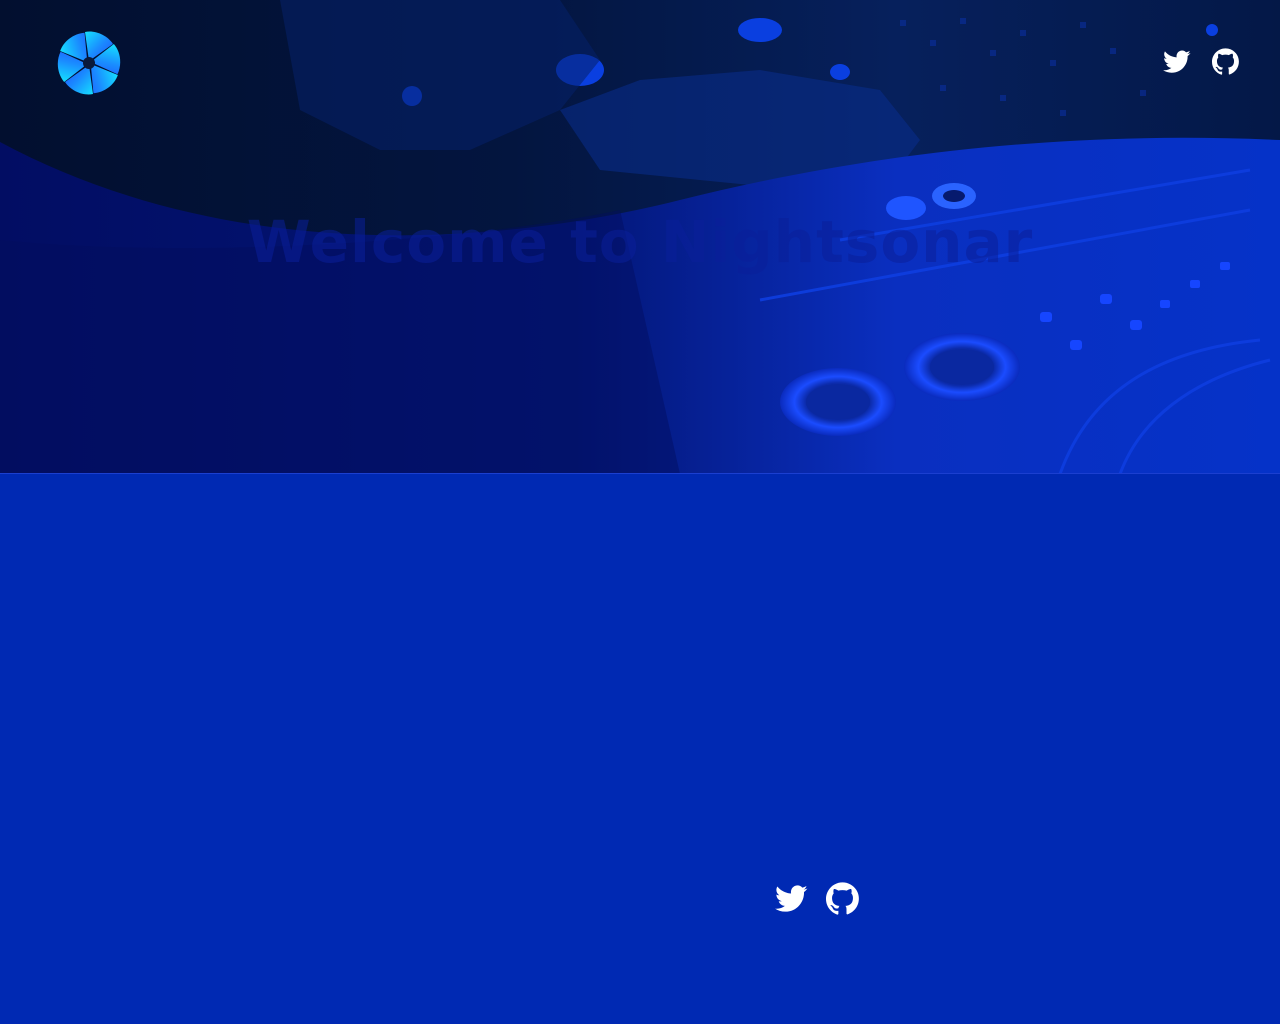  What do you see at coordinates (817, 898) in the screenshot?
I see `footer-social-links` at bounding box center [817, 898].